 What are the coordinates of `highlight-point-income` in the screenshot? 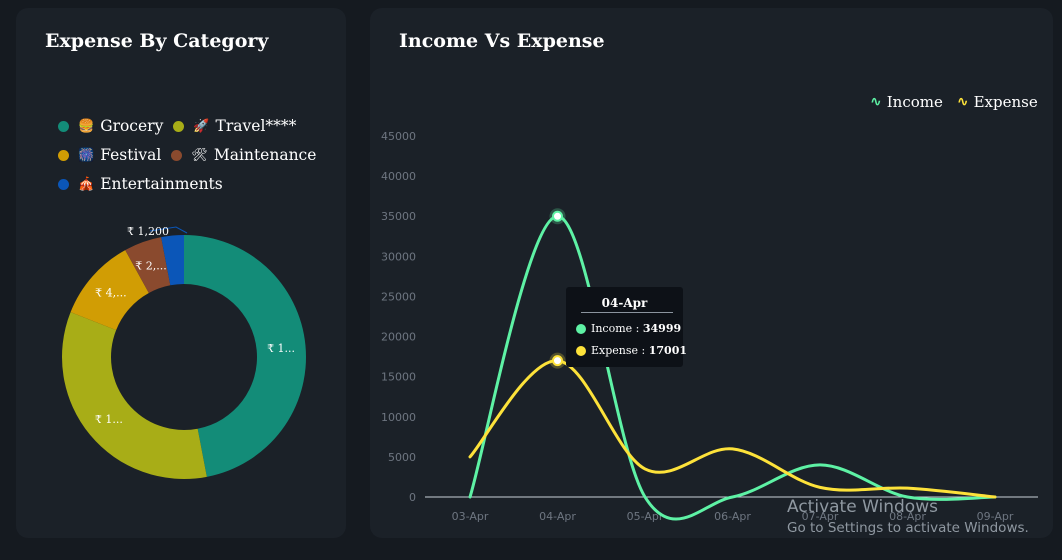 It's located at (557, 216).